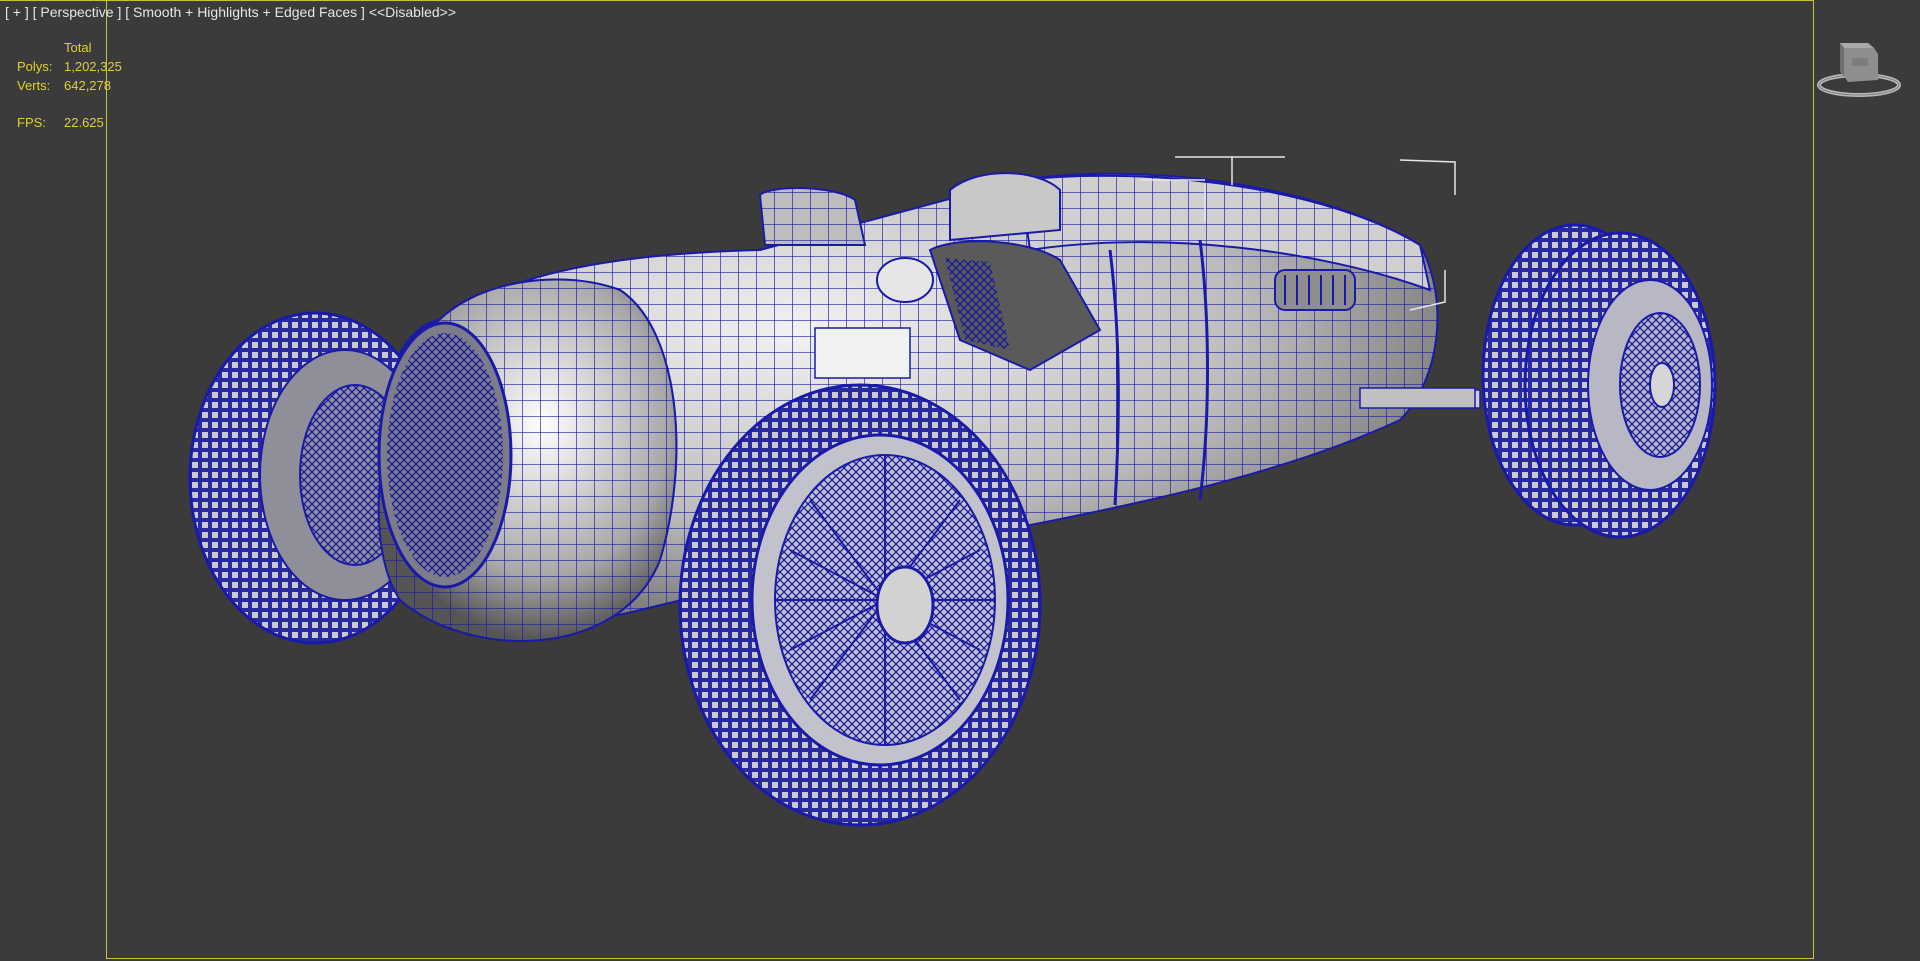 The width and height of the screenshot is (1920, 961). I want to click on front-right-wheel, so click(860, 605).